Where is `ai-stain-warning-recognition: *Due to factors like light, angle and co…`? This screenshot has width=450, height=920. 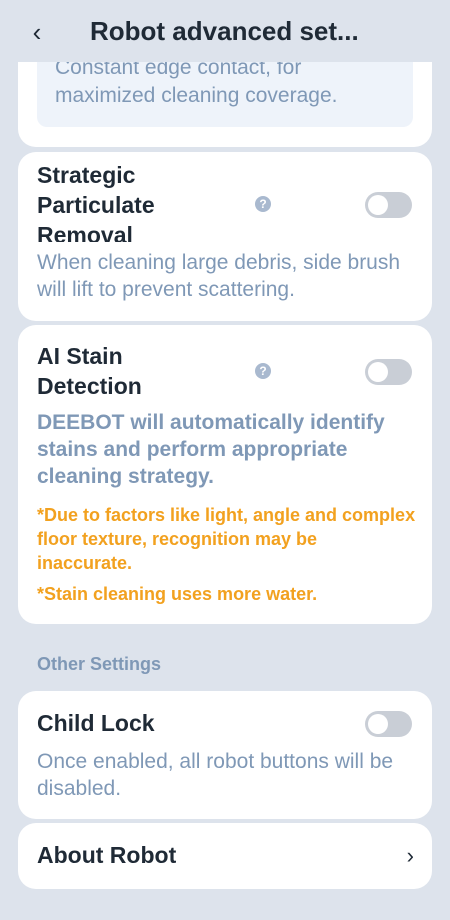 ai-stain-warning-recognition: *Due to factors like light, angle and co… is located at coordinates (226, 539).